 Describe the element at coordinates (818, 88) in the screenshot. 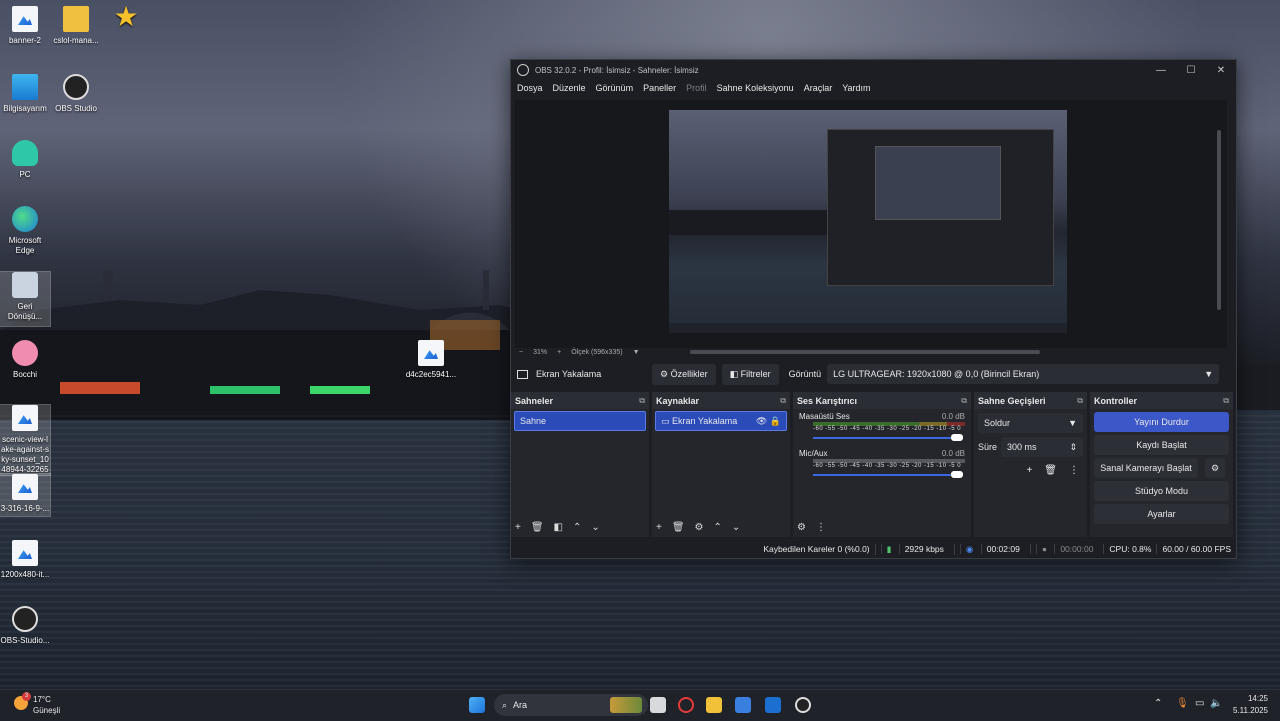

I see `menu-araclar: Araçlar` at that location.